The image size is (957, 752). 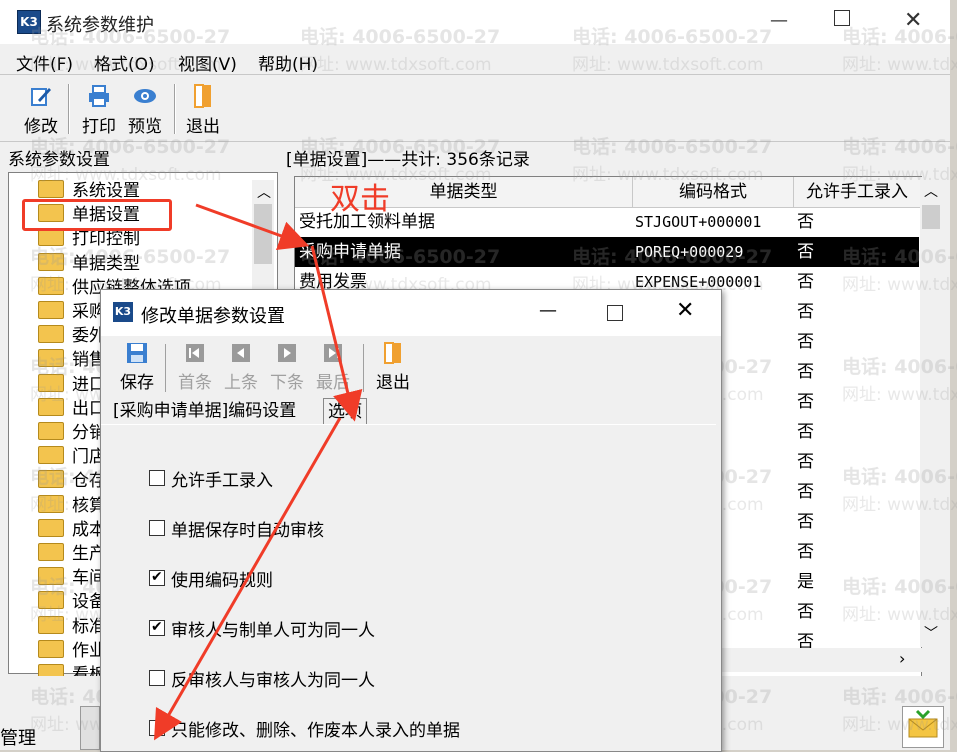 I want to click on highlight-box, so click(x=97, y=215).